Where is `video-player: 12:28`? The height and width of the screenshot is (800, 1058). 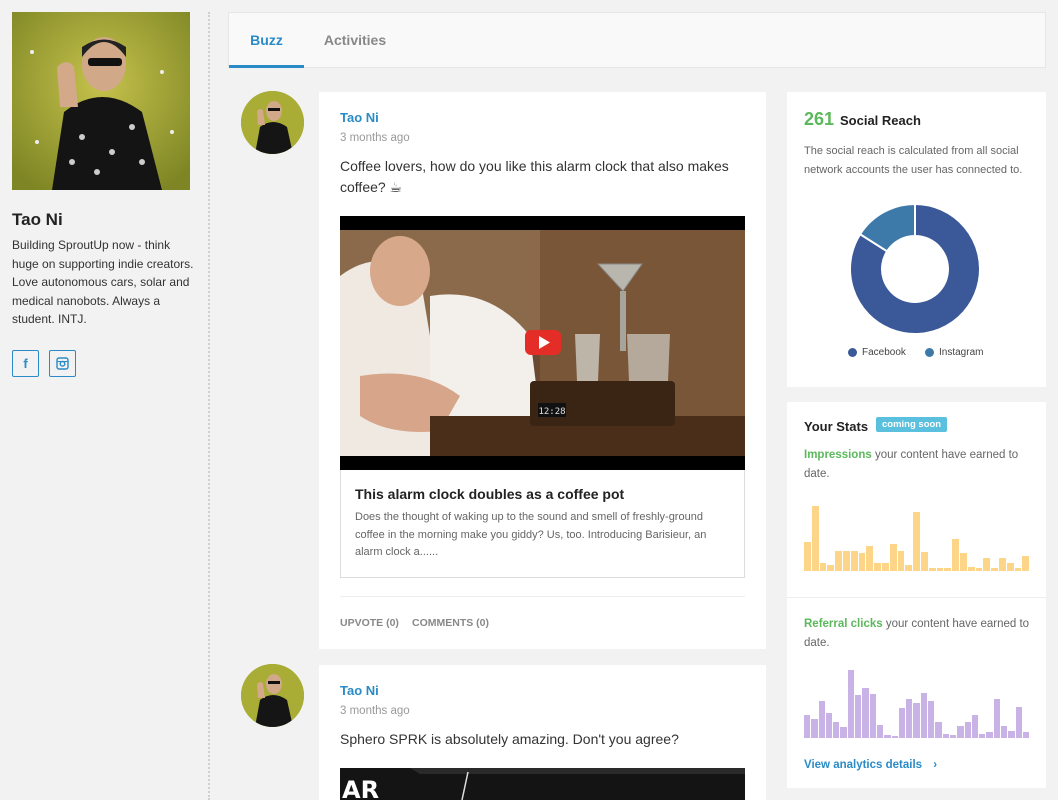
video-player: 12:28 is located at coordinates (542, 343).